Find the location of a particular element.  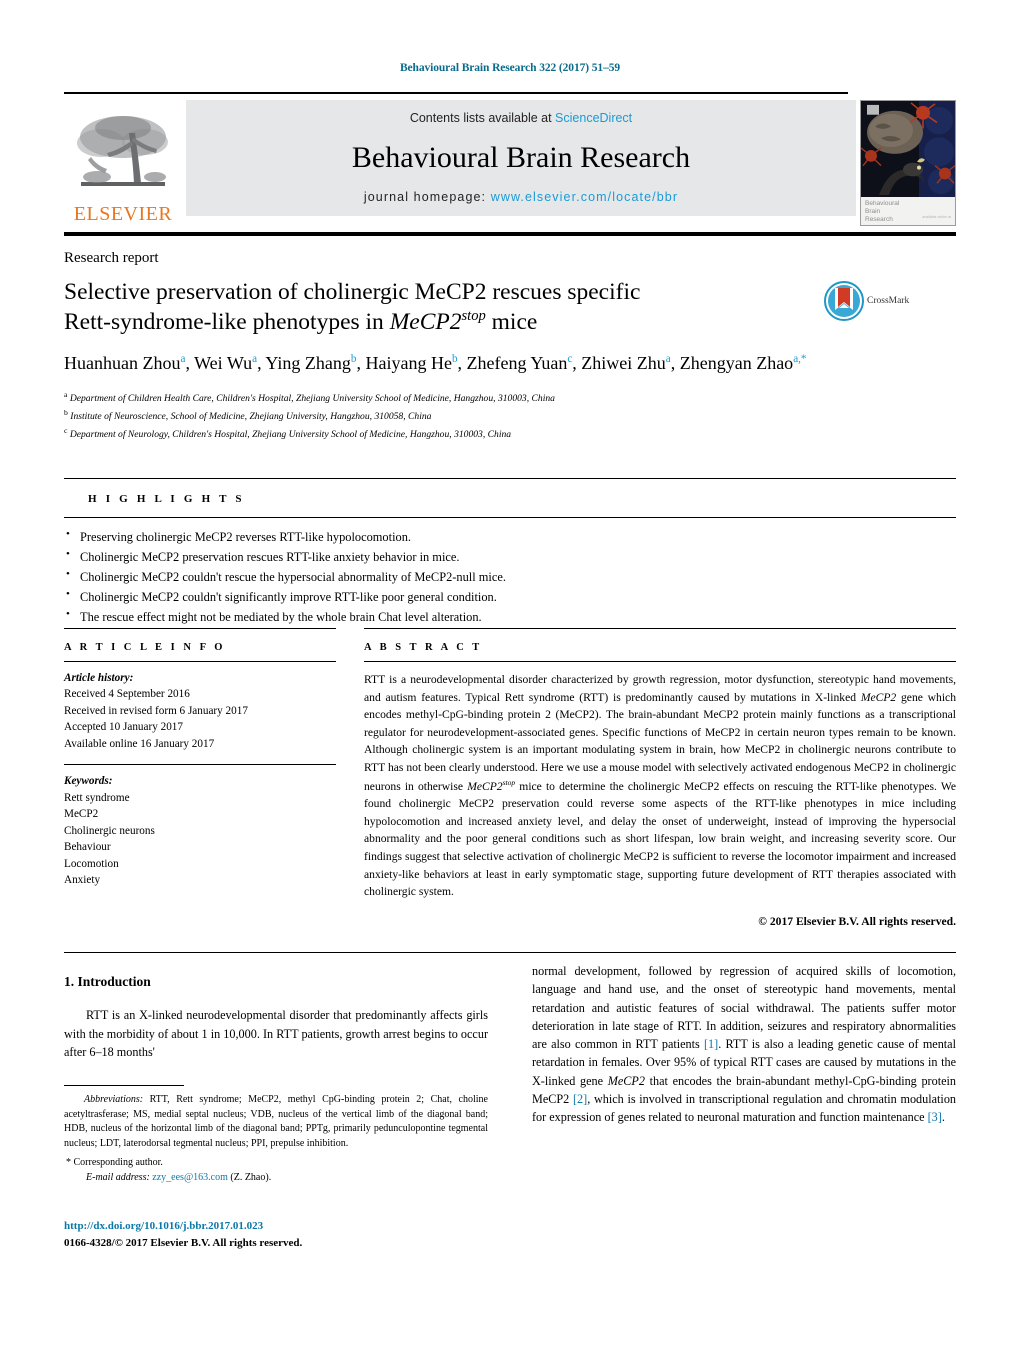

elsevier-wordmark: ELSEVIER is located at coordinates (123, 214).